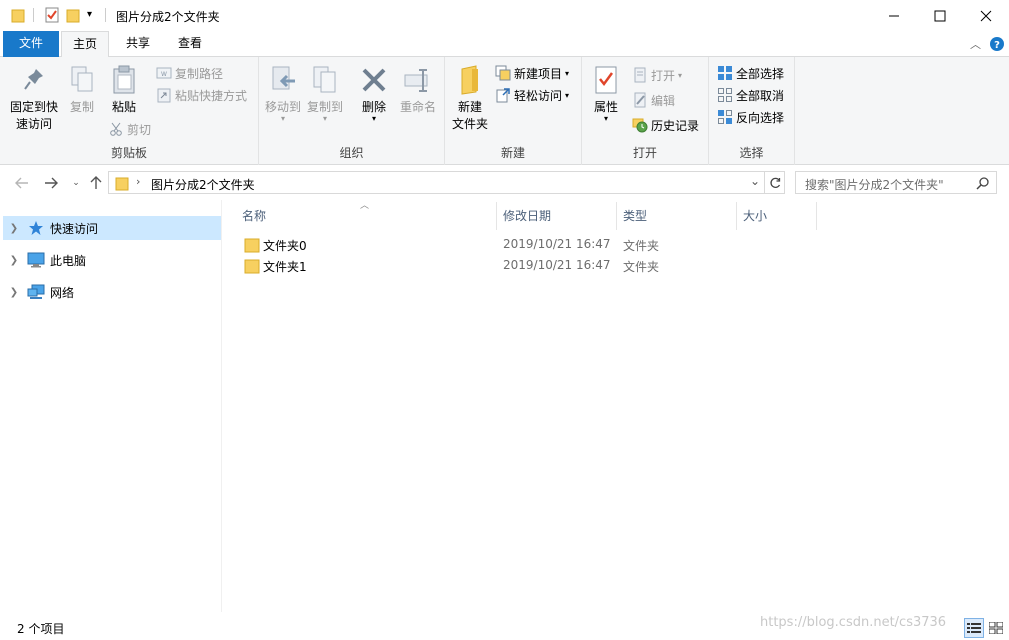 This screenshot has height=640, width=1009. Describe the element at coordinates (436, 182) in the screenshot. I see `address-bar: › 图片分成2个文件夹 ⌄` at that location.